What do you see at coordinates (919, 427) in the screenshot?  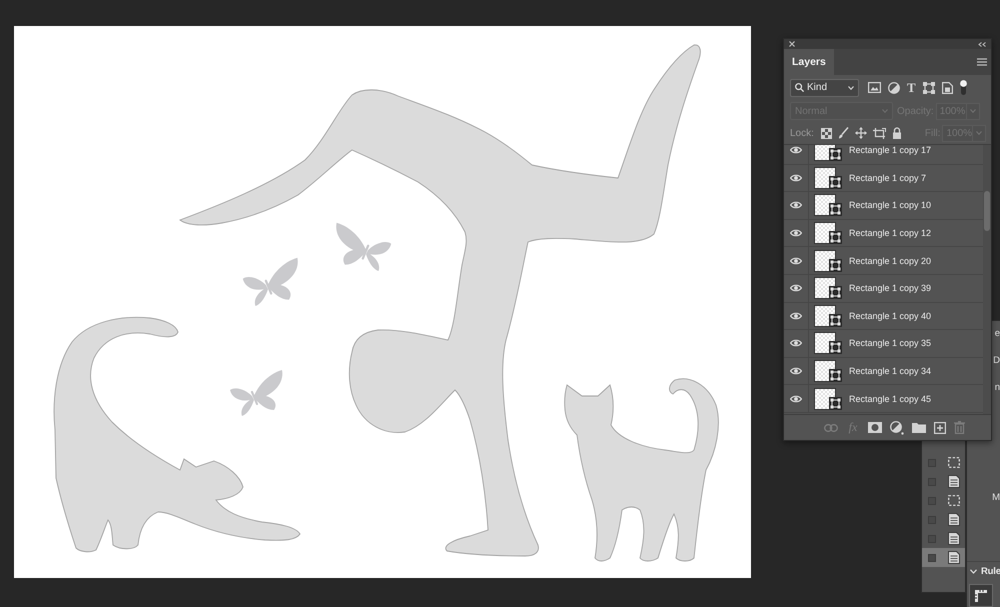 I see `folder-icon` at bounding box center [919, 427].